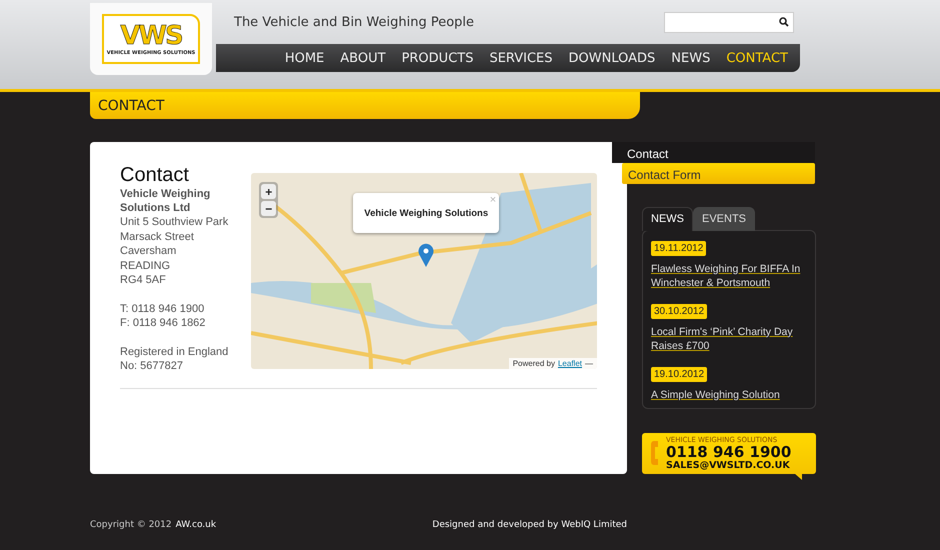  I want to click on address-line: READING, so click(146, 265).